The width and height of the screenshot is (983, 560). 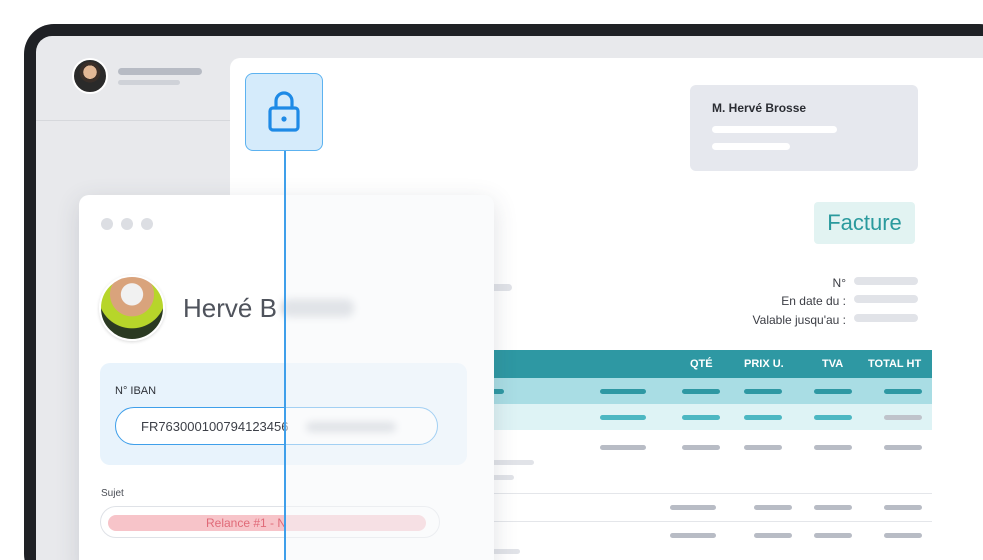 What do you see at coordinates (112, 493) in the screenshot?
I see `subject-label: Sujet` at bounding box center [112, 493].